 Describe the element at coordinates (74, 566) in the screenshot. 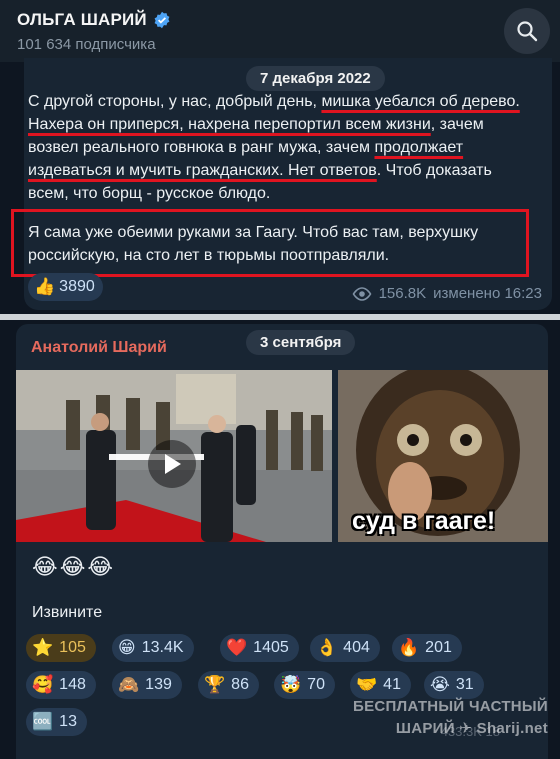

I see `emoji-row: 😂😂😂` at that location.